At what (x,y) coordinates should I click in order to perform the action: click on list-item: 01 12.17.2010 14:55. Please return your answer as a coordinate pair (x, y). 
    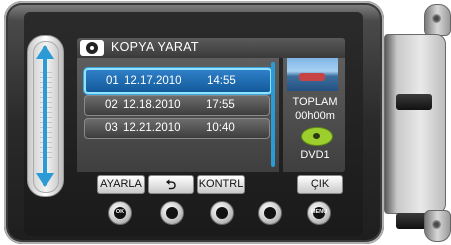
    Looking at the image, I should click on (178, 81).